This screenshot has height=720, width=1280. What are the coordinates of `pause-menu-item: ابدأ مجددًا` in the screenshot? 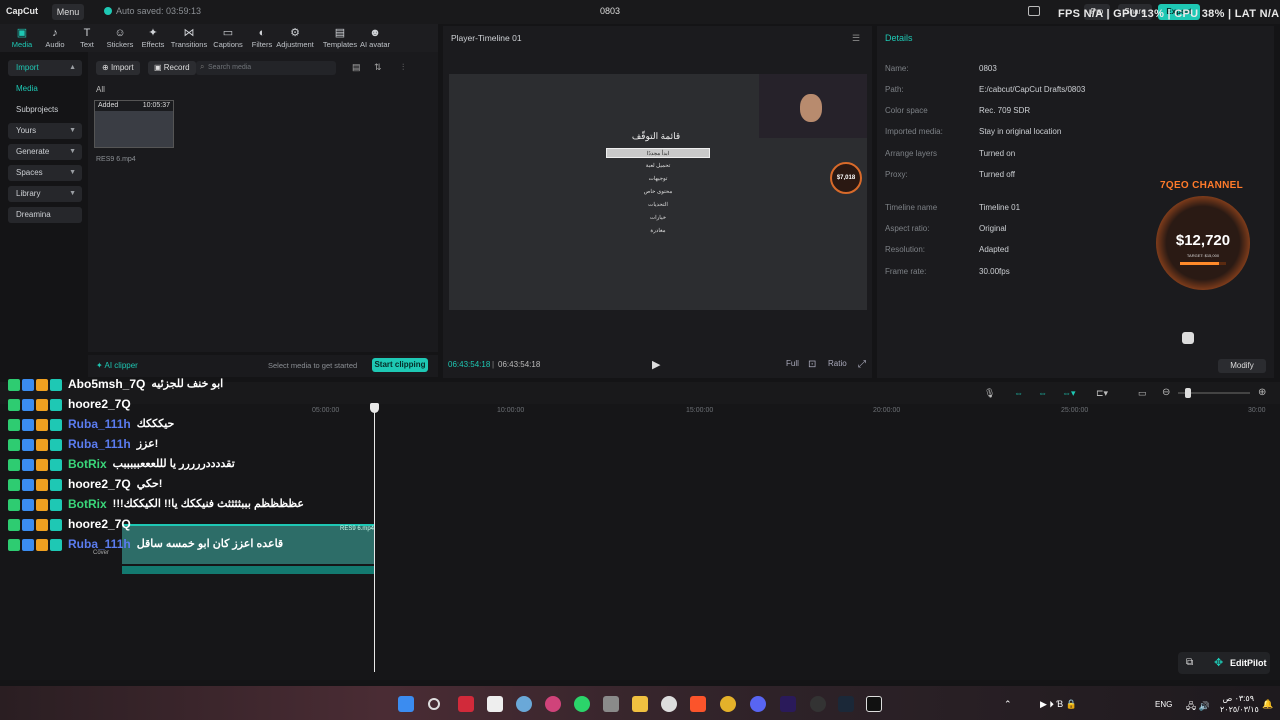 It's located at (658, 153).